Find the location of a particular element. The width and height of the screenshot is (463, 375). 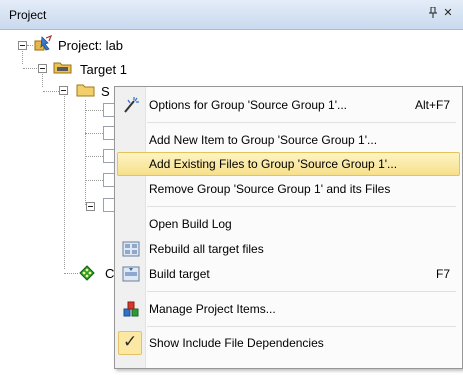

menu-item-label: Build target is located at coordinates (179, 274).